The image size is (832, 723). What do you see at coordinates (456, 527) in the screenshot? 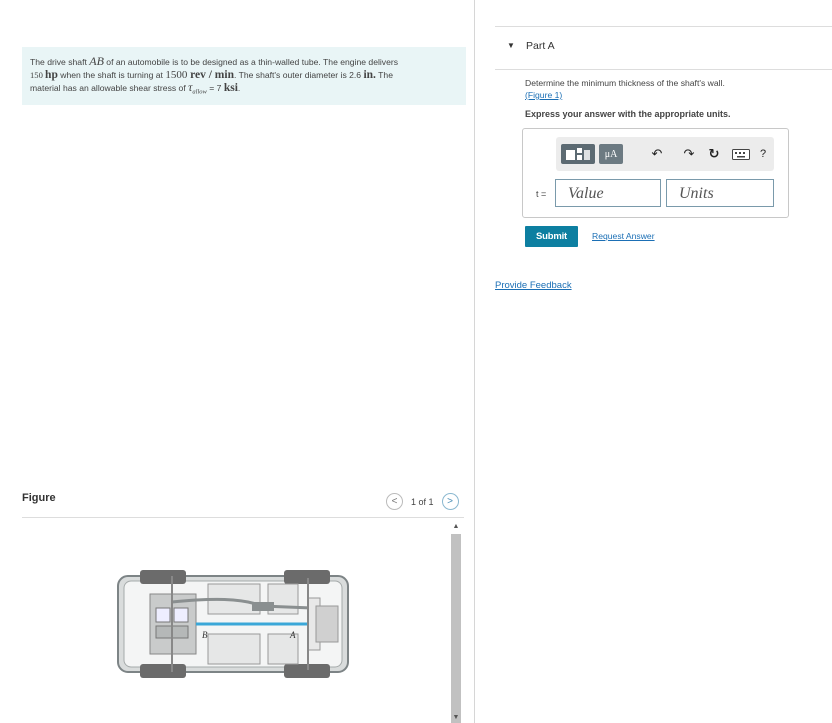
I see `scroll-up-arrow-icon: ▲` at bounding box center [456, 527].